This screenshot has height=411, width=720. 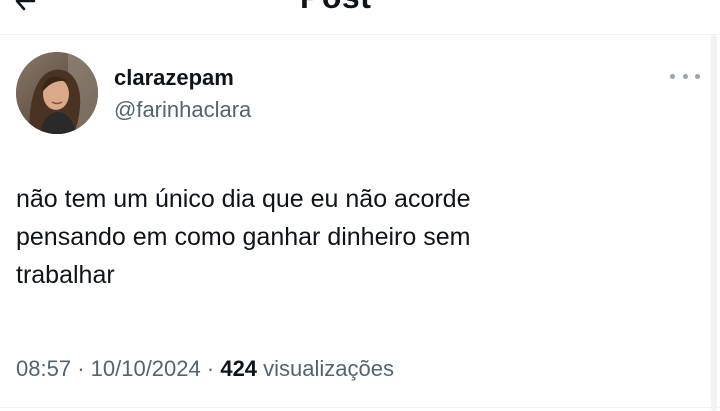 What do you see at coordinates (25, 6) in the screenshot?
I see `arrow-left-icon` at bounding box center [25, 6].